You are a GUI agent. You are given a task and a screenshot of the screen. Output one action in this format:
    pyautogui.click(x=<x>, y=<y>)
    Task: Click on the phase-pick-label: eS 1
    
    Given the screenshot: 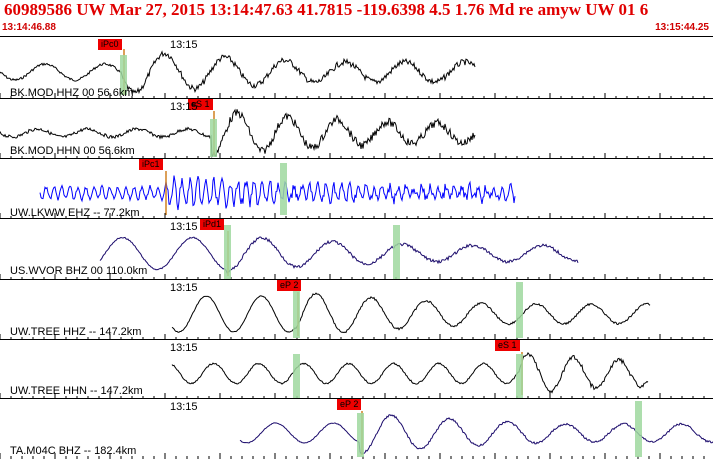 What is the action you would take?
    pyautogui.click(x=507, y=345)
    